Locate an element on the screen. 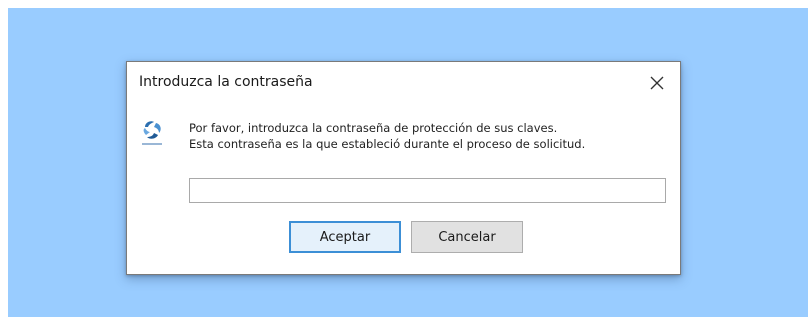 This screenshot has height=317, width=808. cancel-button-label: Cancelar is located at coordinates (467, 237).